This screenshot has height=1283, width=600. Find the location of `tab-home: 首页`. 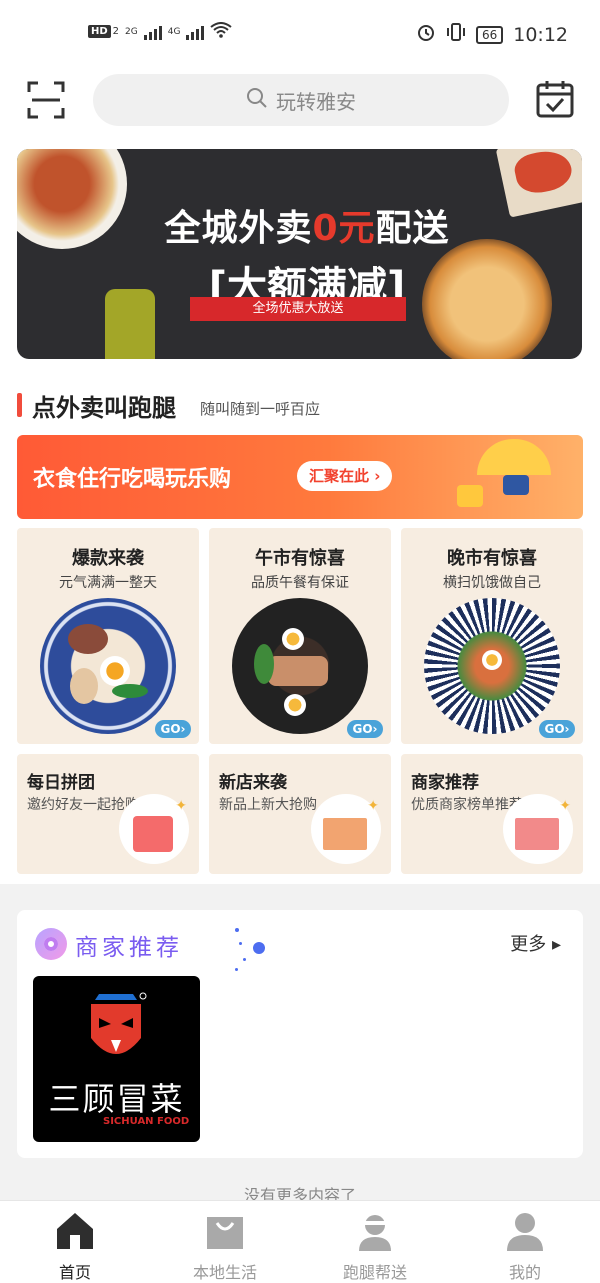

tab-home: 首页 is located at coordinates (75, 1242).